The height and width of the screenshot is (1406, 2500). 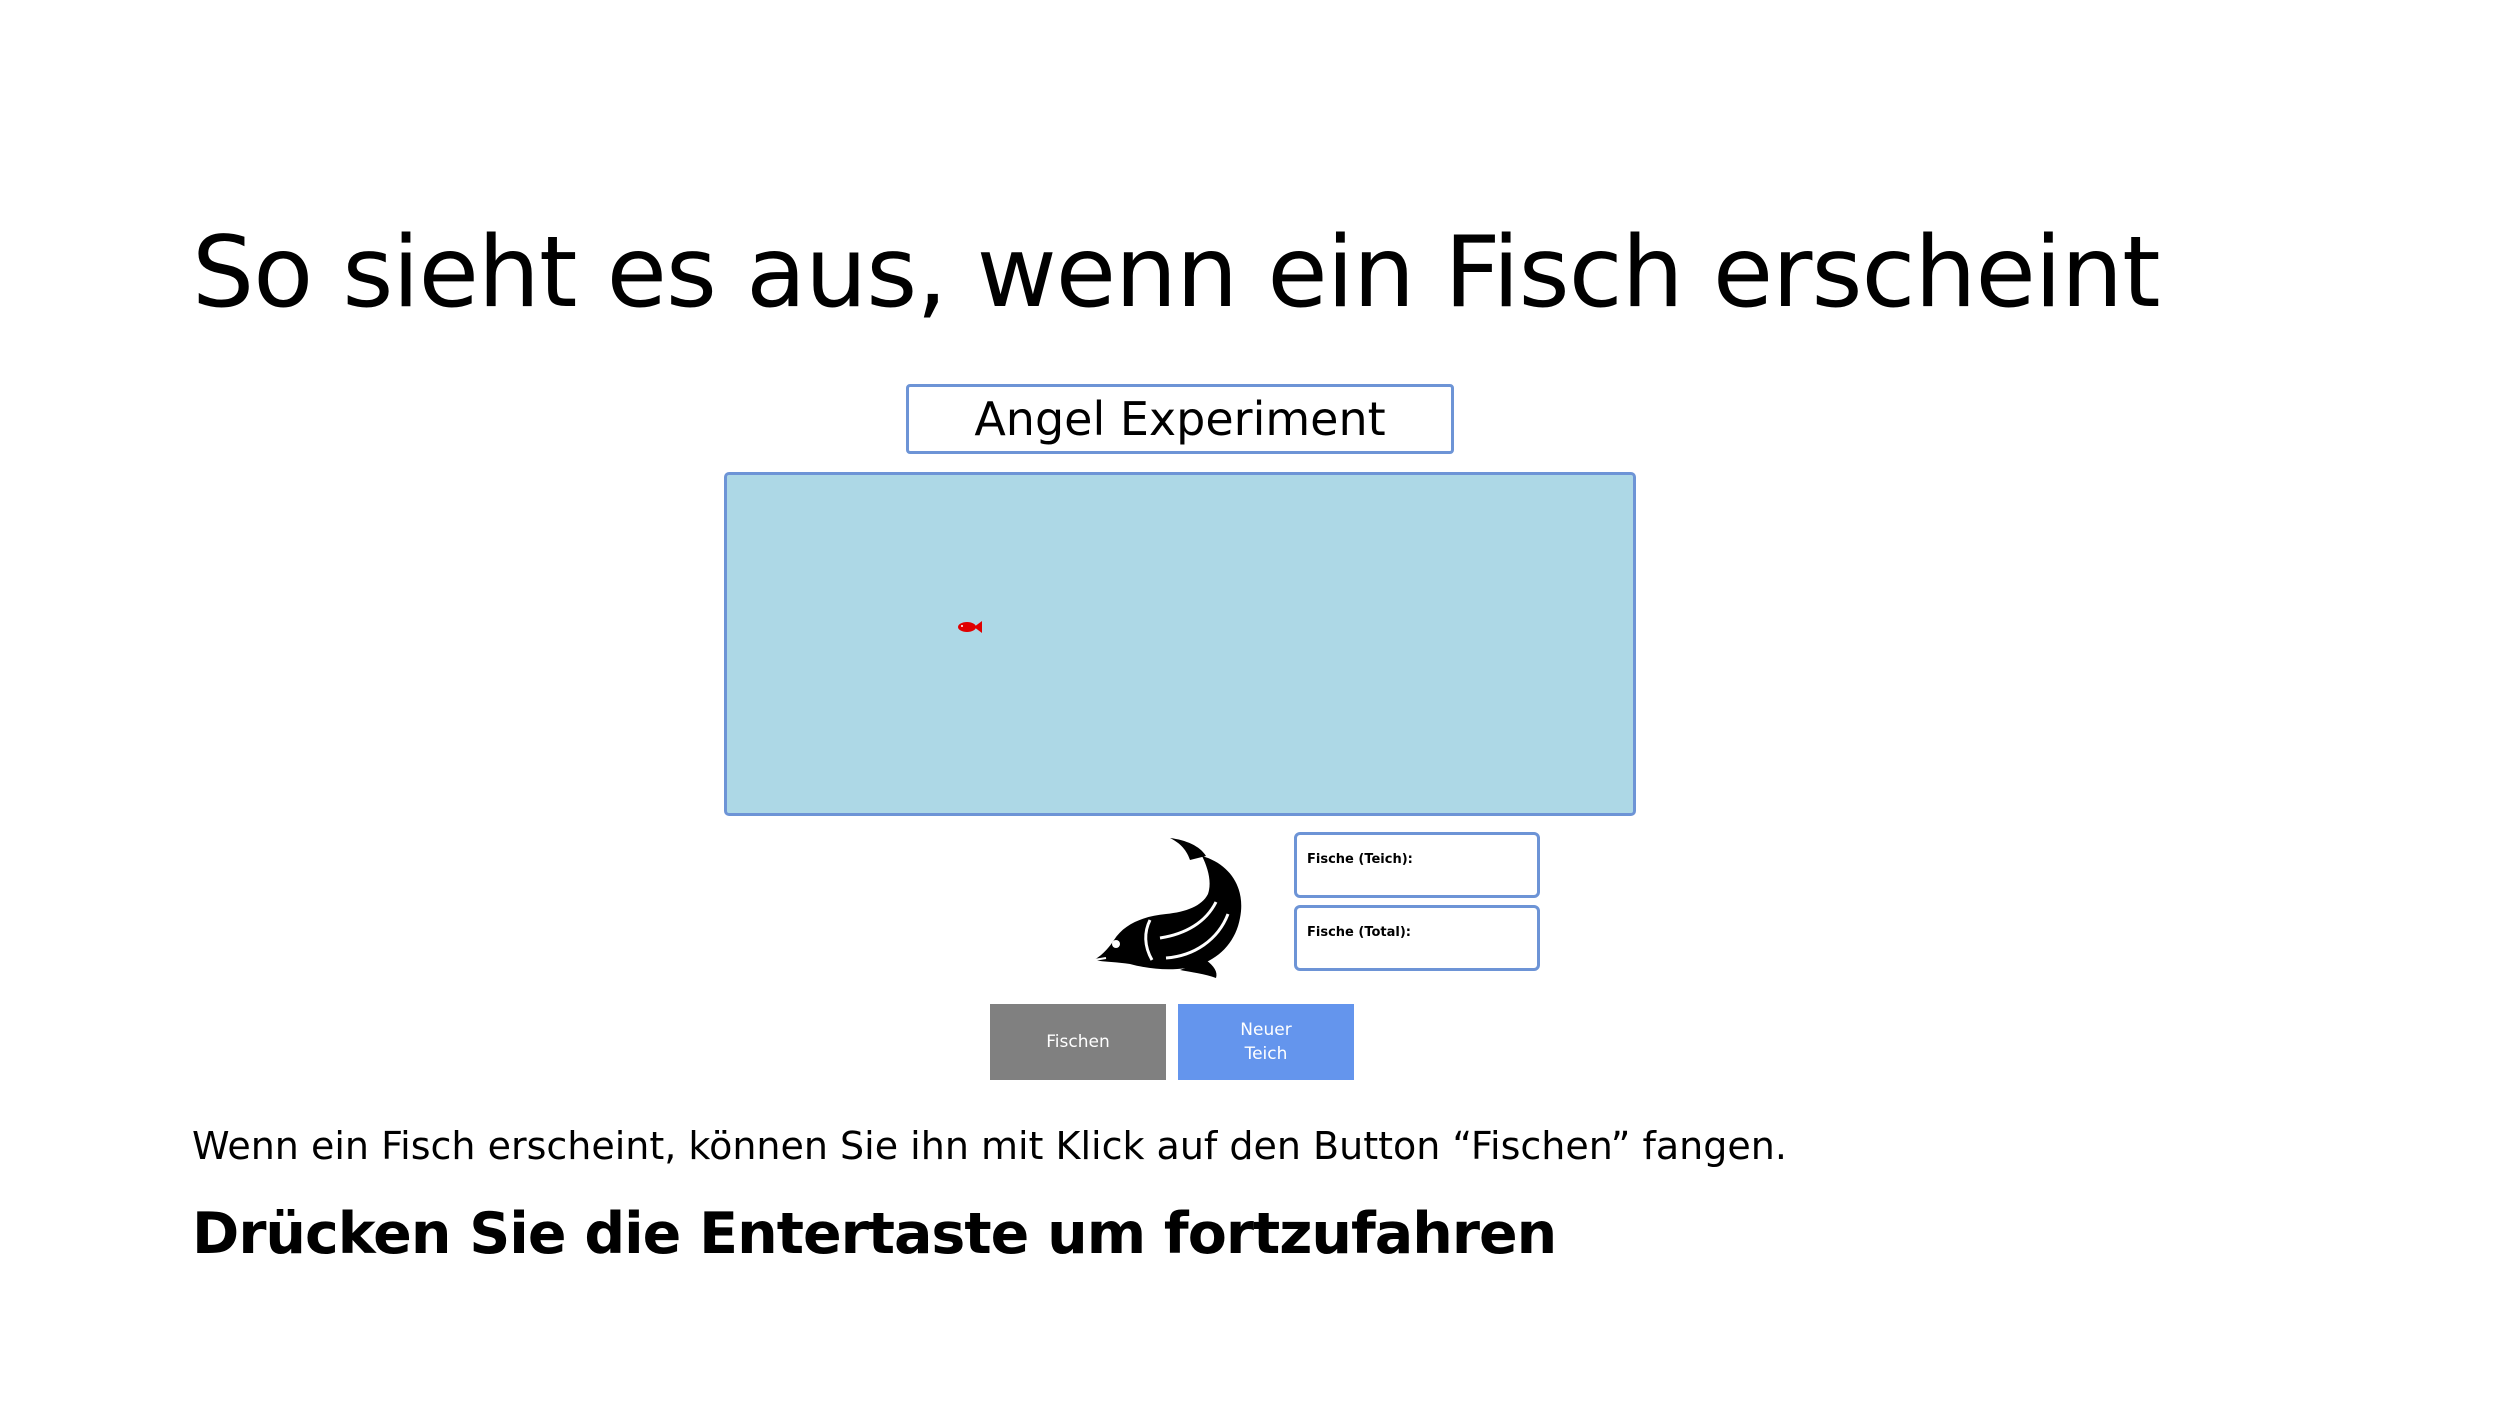 I want to click on app-title: Angel Experiment, so click(x=1180, y=419).